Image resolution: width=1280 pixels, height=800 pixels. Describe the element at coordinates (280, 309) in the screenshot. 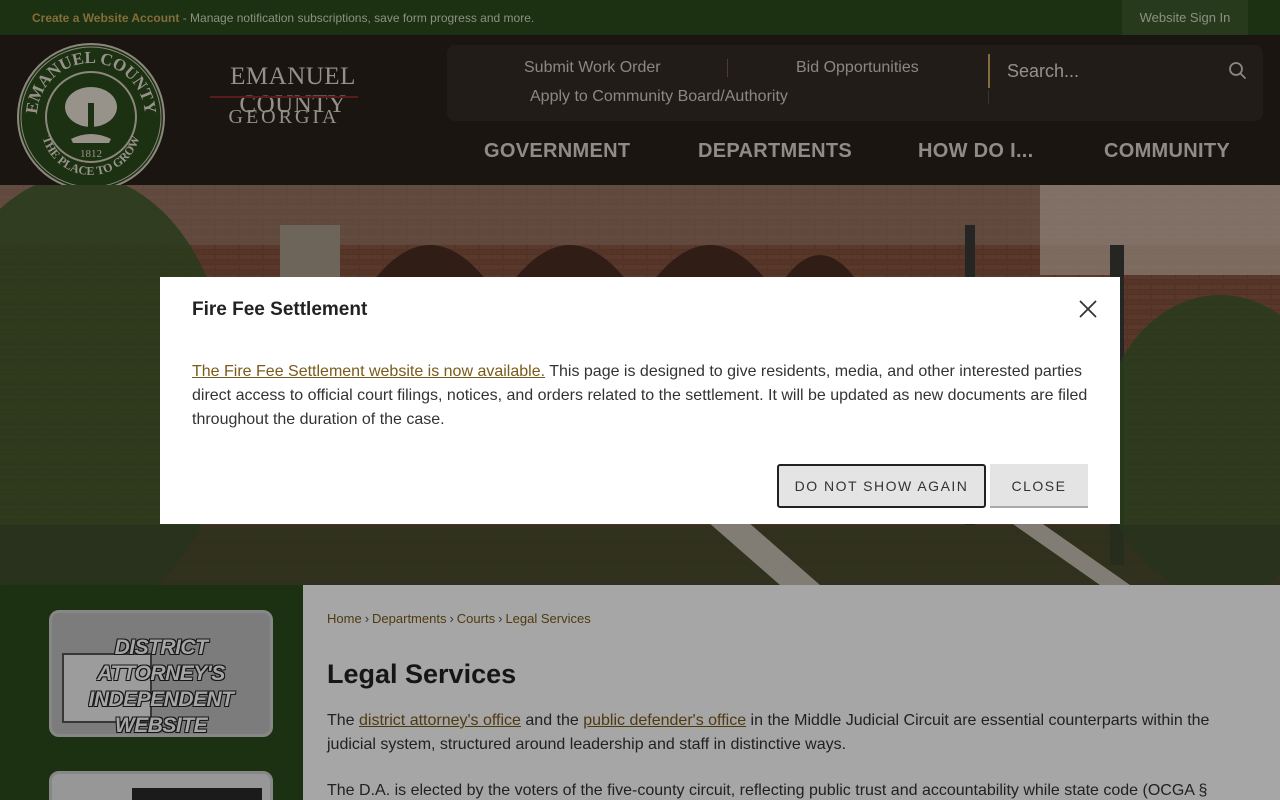

I see `modal-title: Fire Fee Settlement` at that location.